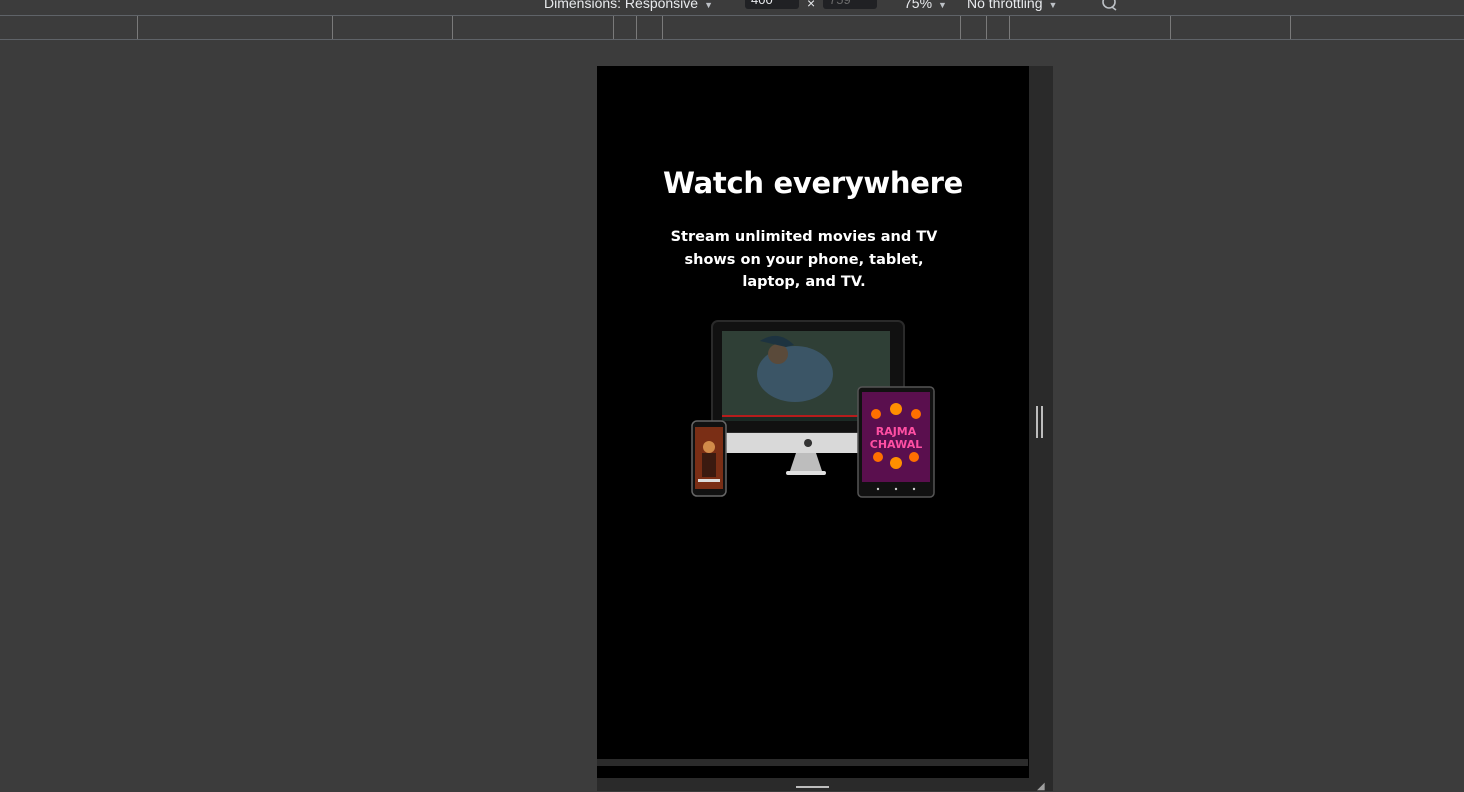  What do you see at coordinates (825, 784) in the screenshot?
I see `resize-bar-bottom` at bounding box center [825, 784].